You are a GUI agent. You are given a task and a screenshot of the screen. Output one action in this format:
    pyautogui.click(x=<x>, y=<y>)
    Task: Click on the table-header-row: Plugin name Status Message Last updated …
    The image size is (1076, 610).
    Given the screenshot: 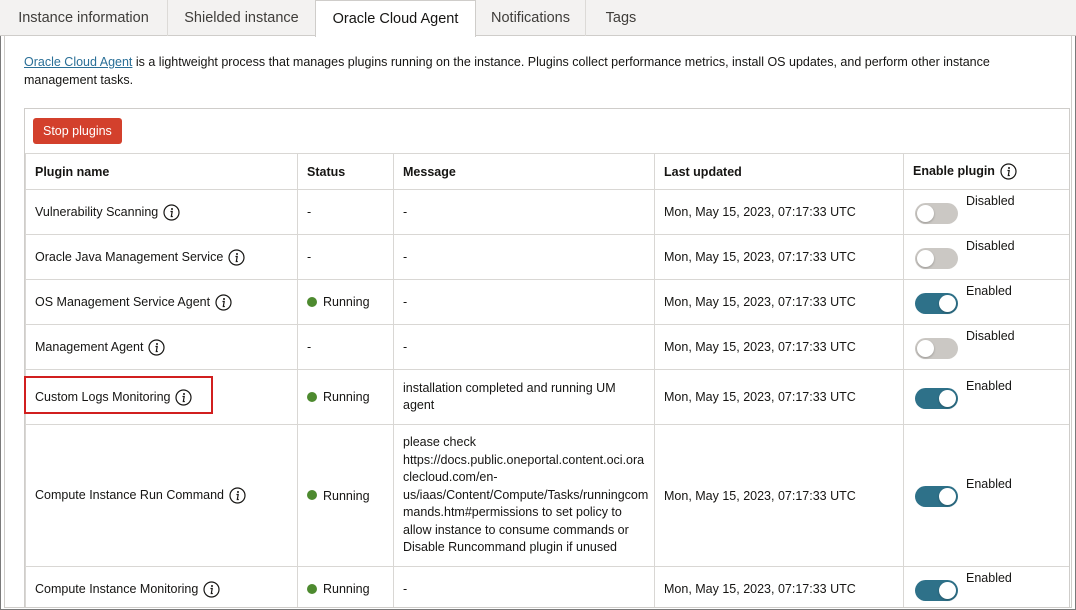 What is the action you would take?
    pyautogui.click(x=547, y=171)
    